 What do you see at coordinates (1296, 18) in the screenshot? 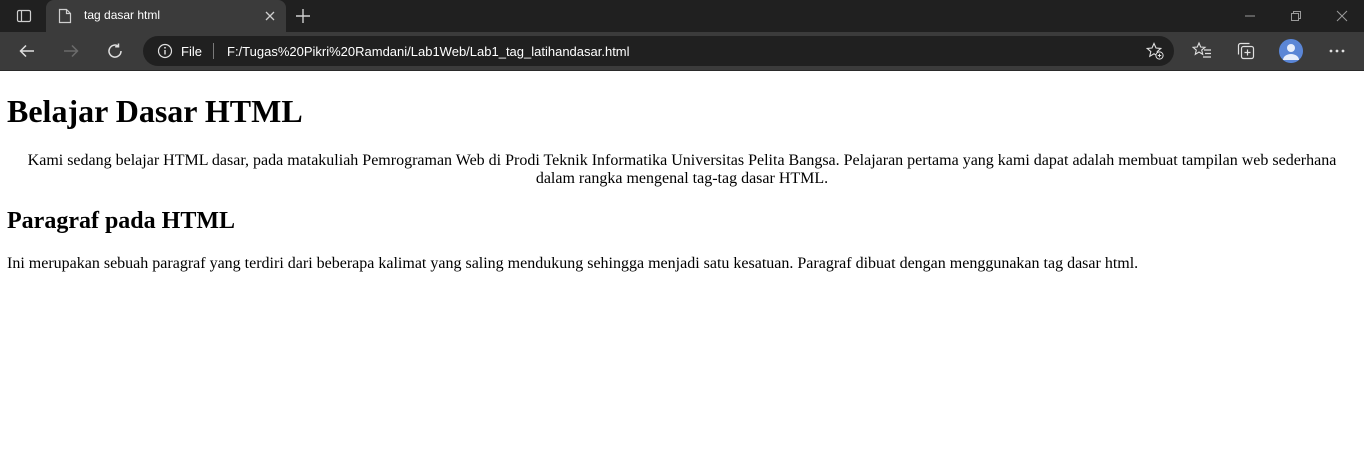
I see `restore-icon` at bounding box center [1296, 18].